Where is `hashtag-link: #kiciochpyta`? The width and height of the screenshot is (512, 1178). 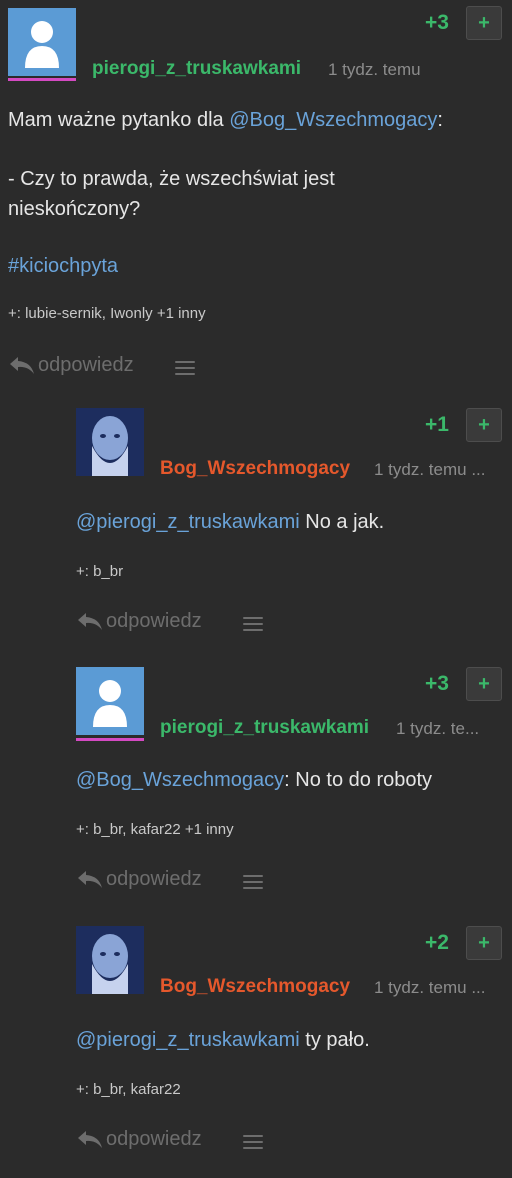
hashtag-link: #kiciochpyta is located at coordinates (63, 266).